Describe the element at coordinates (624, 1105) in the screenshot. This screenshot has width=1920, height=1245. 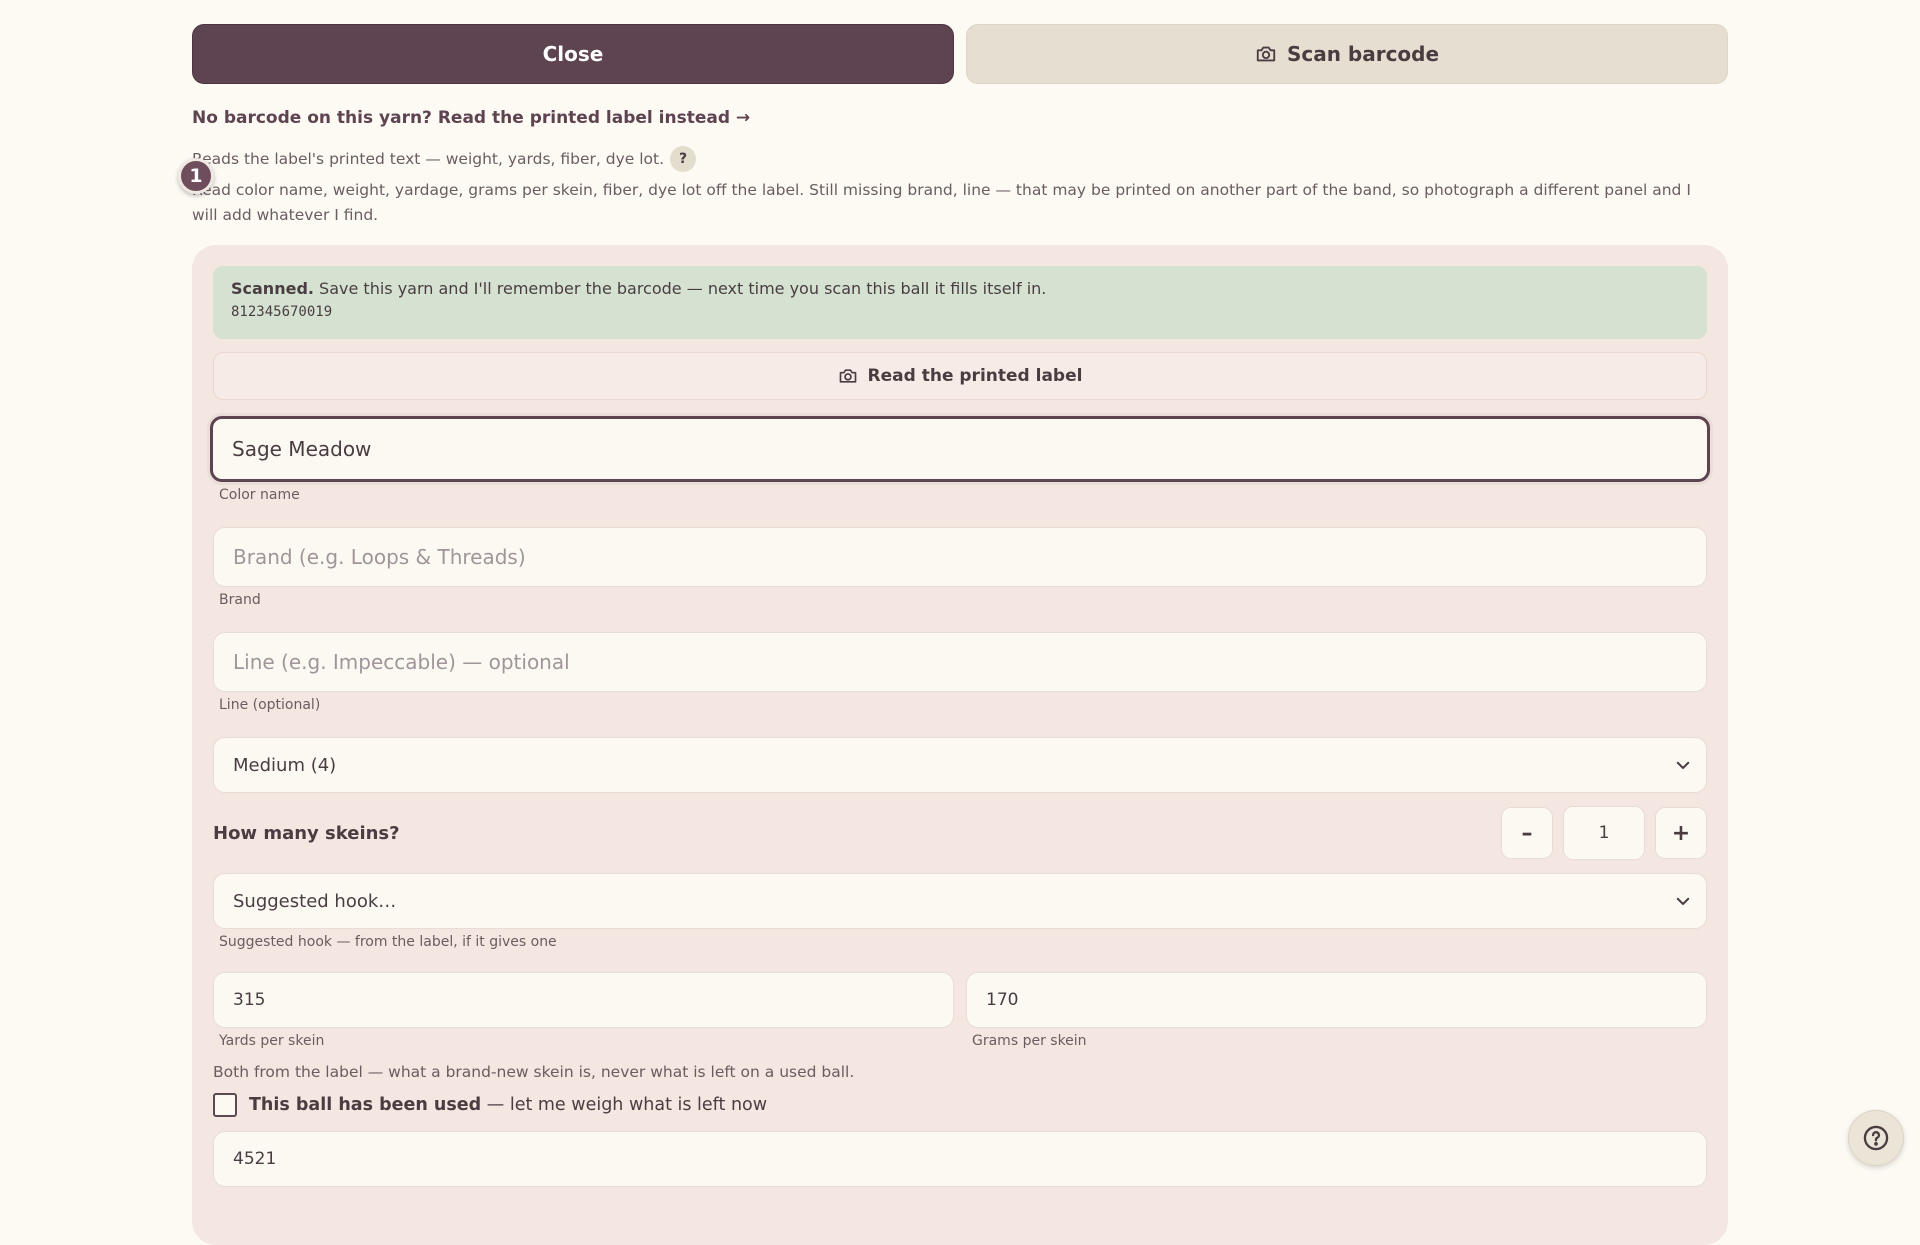
I see `used-rest: — let me weigh what is left now` at that location.